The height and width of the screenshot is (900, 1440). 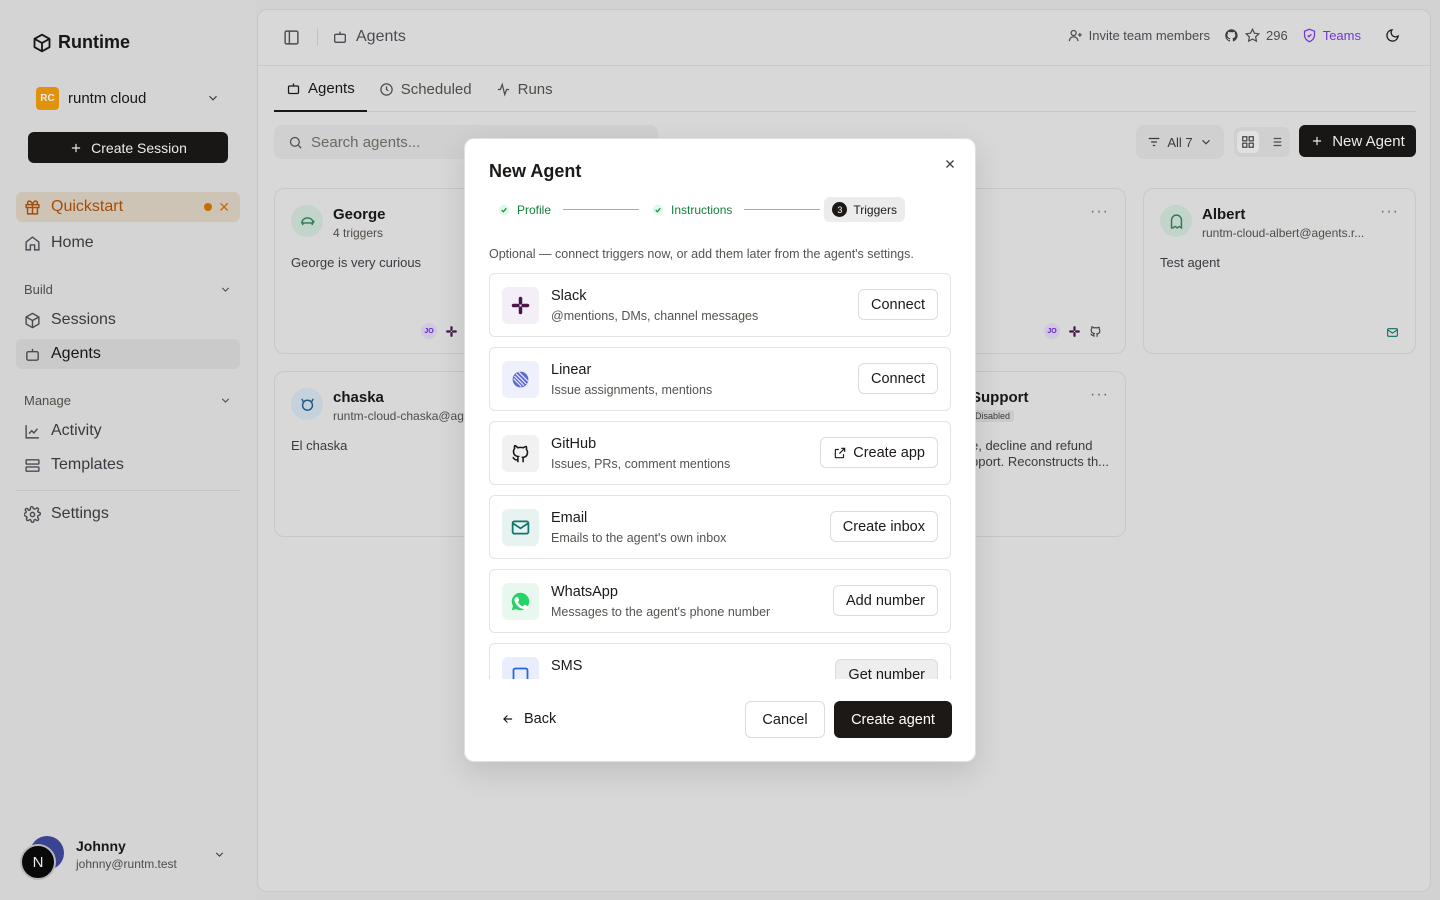 I want to click on create-github-app-button: Create app, so click(x=879, y=452).